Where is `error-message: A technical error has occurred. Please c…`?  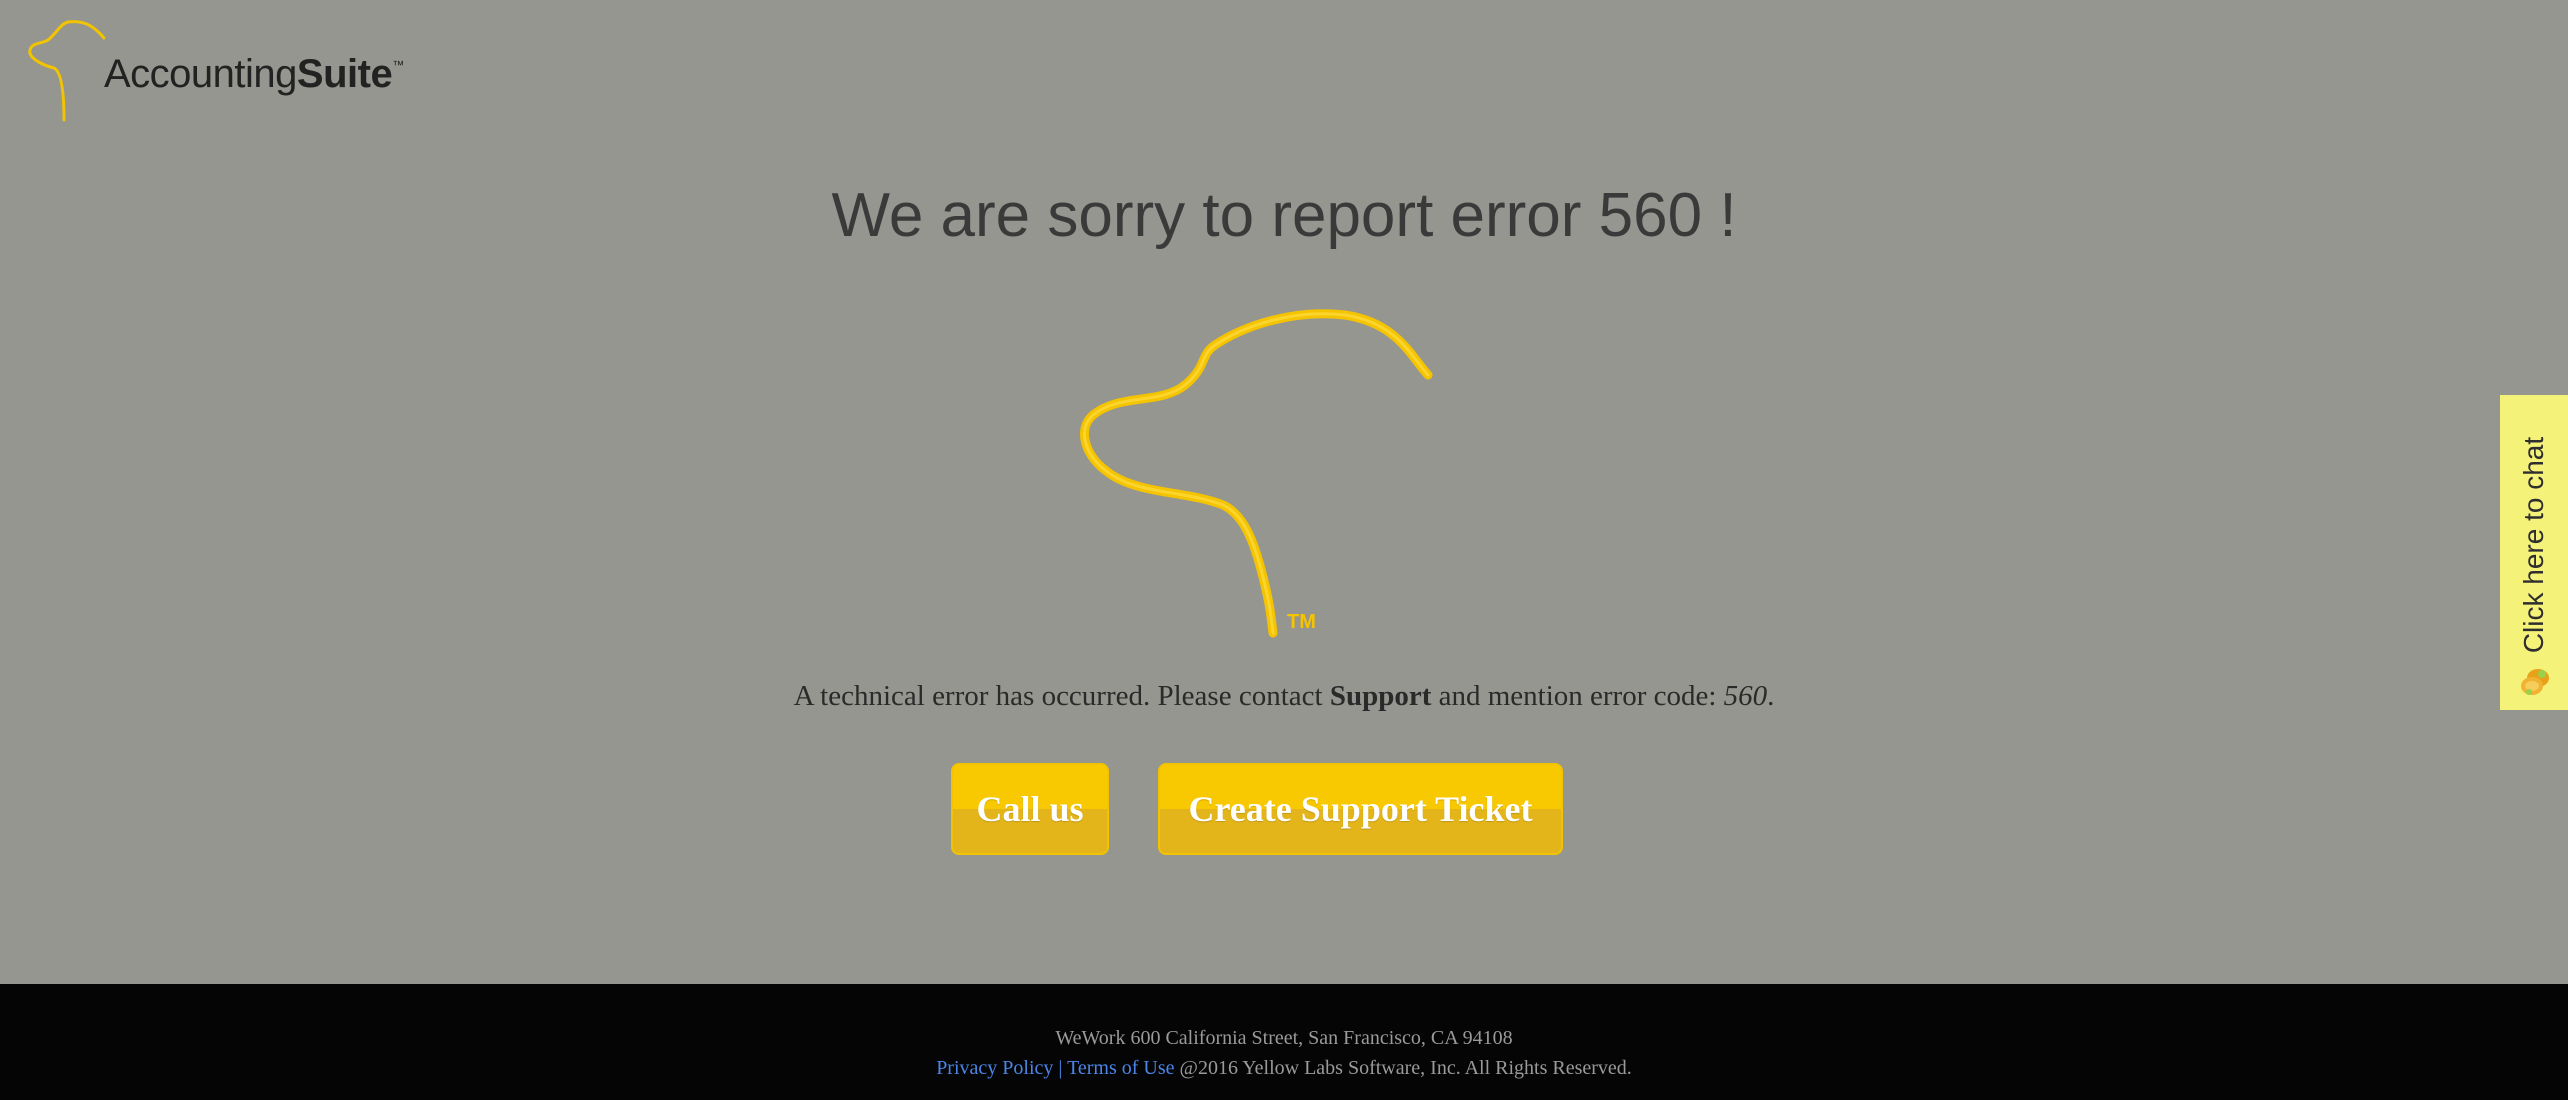
error-message: A technical error has occurred. Please c… is located at coordinates (1284, 696).